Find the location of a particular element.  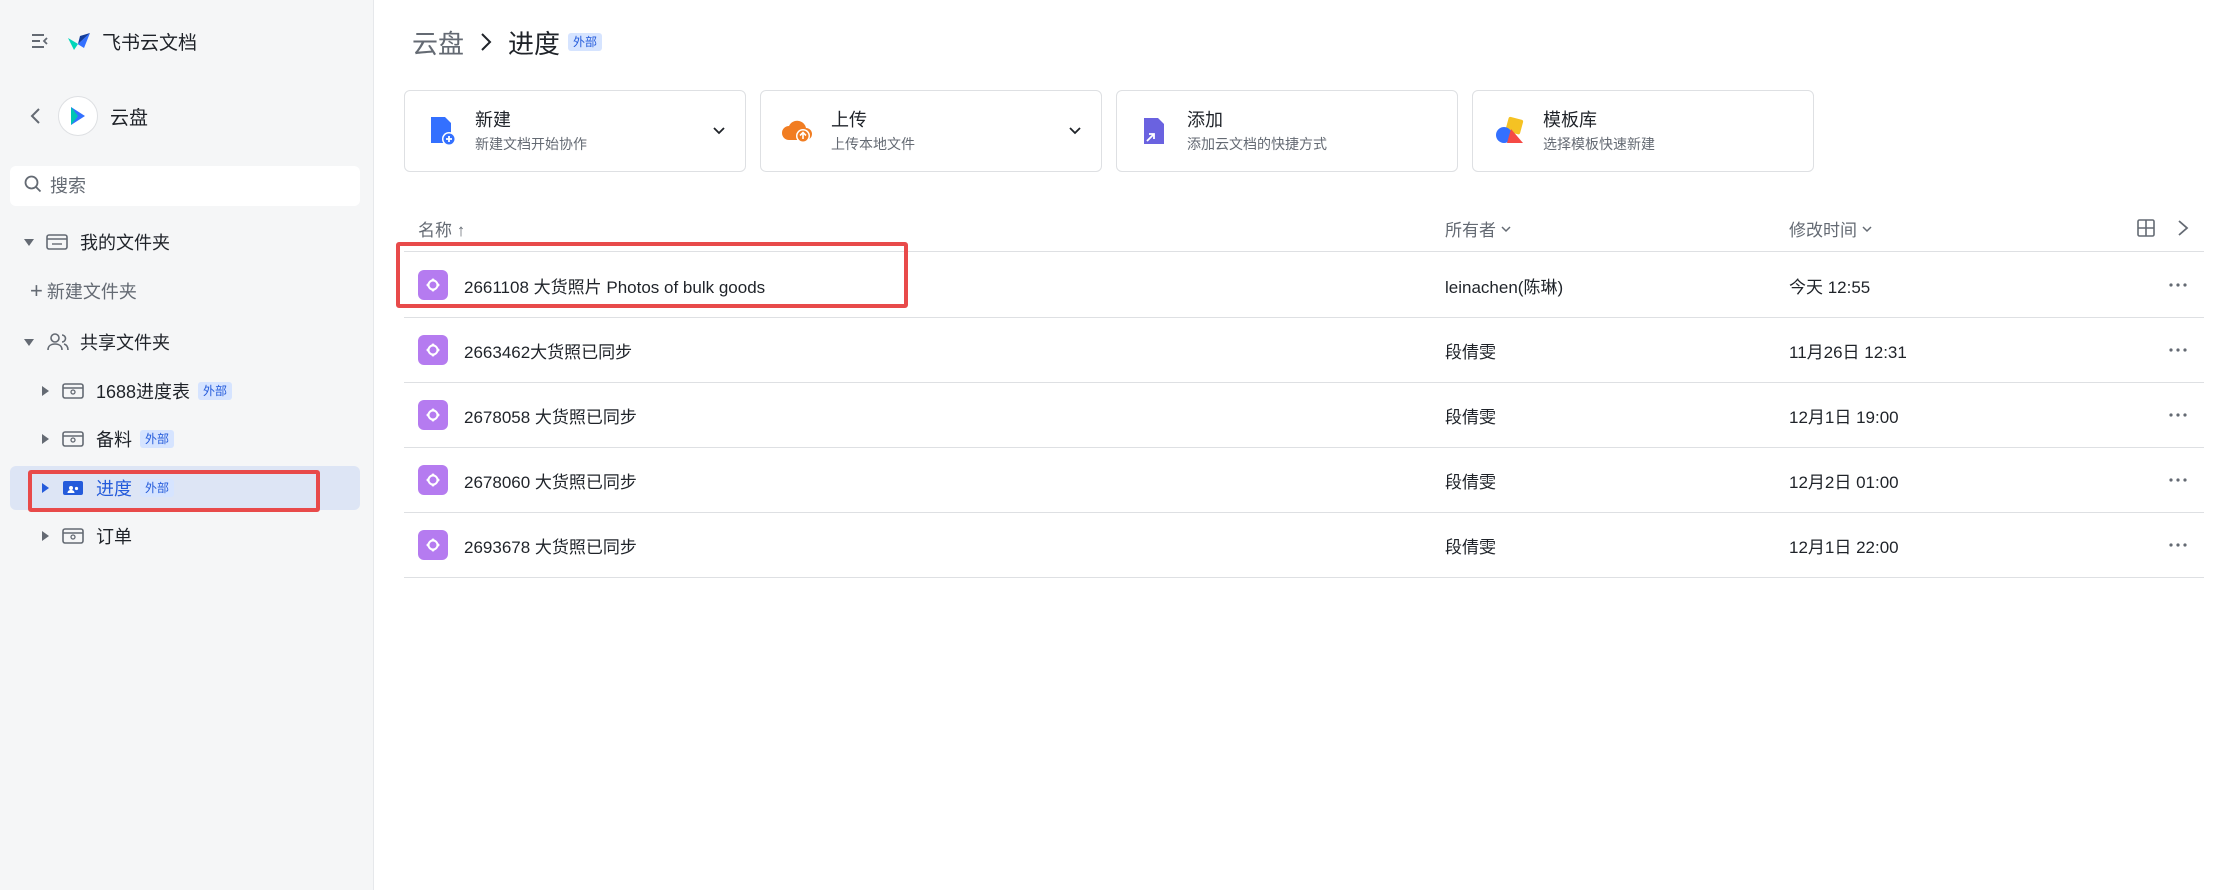

upload-cloud-icon is located at coordinates (798, 131).